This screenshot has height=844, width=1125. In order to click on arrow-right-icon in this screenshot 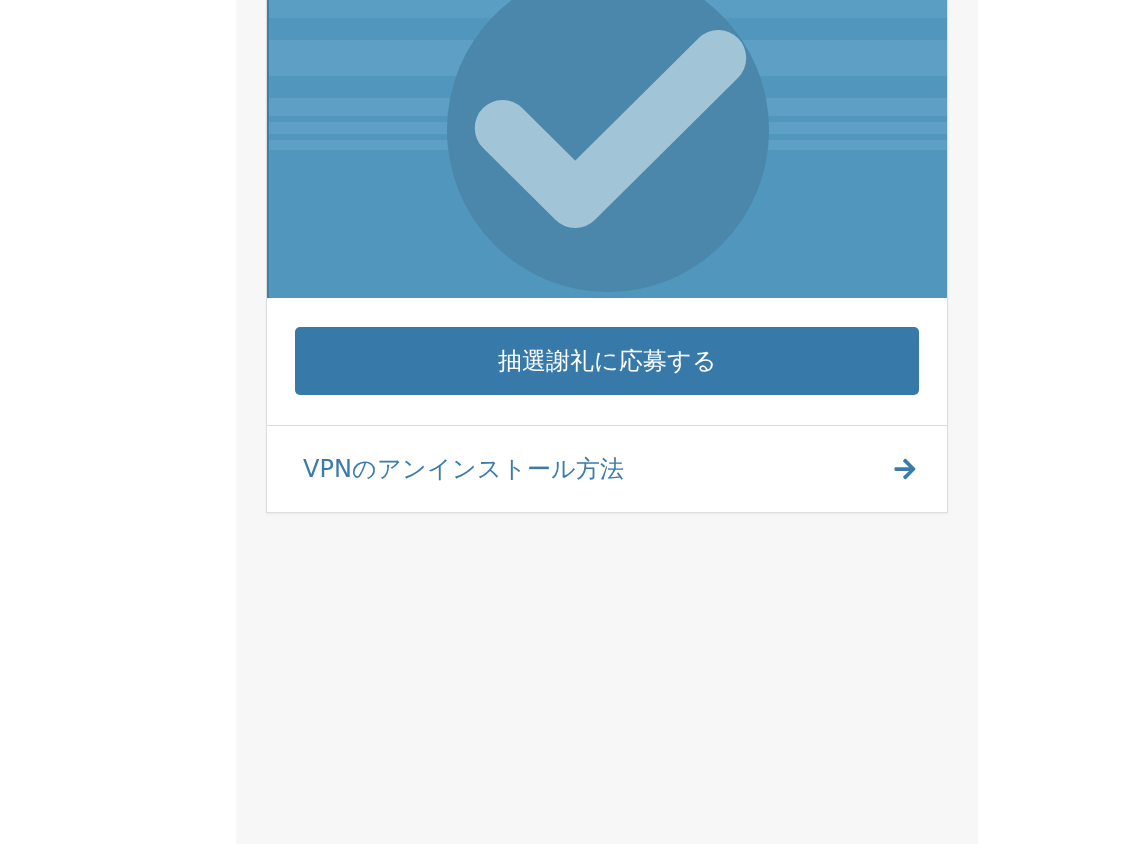, I will do `click(905, 469)`.